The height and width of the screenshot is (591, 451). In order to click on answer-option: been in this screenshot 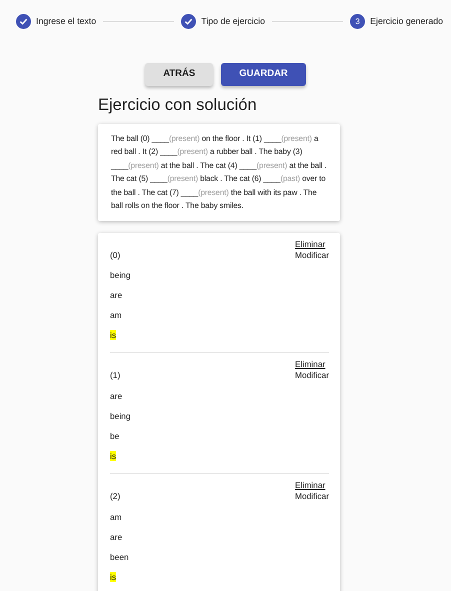, I will do `click(119, 557)`.